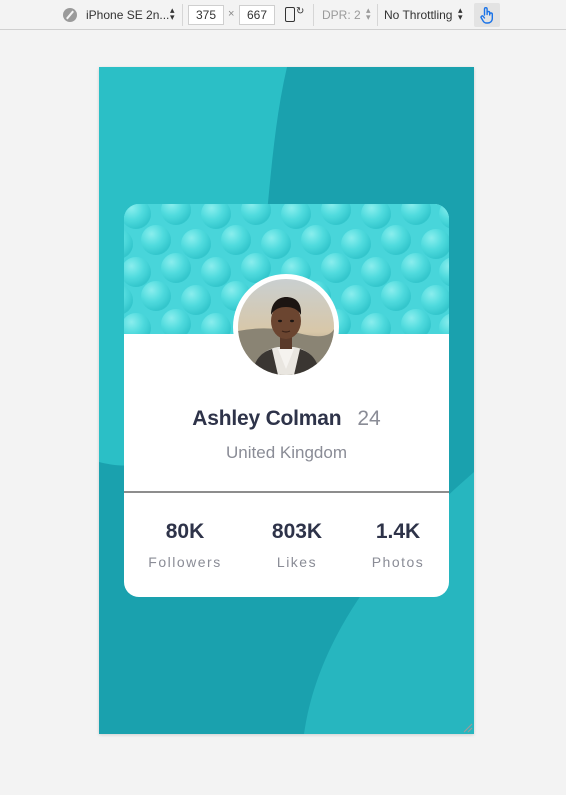 The image size is (566, 795). What do you see at coordinates (185, 531) in the screenshot?
I see `stat-value: 80K` at bounding box center [185, 531].